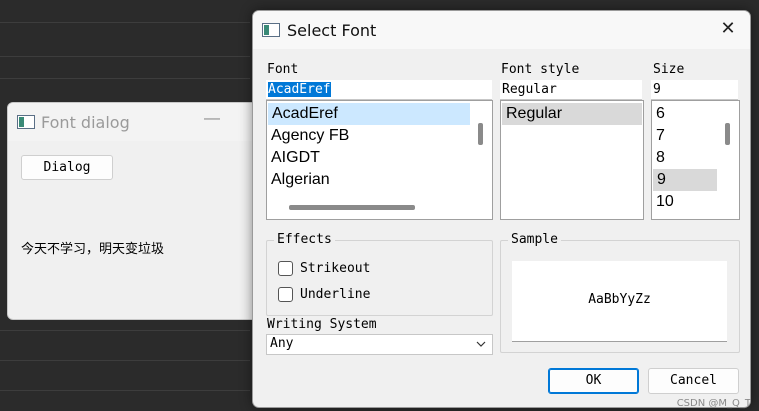 The image size is (759, 411). Describe the element at coordinates (379, 180) in the screenshot. I see `font-list-item: Algerian` at that location.